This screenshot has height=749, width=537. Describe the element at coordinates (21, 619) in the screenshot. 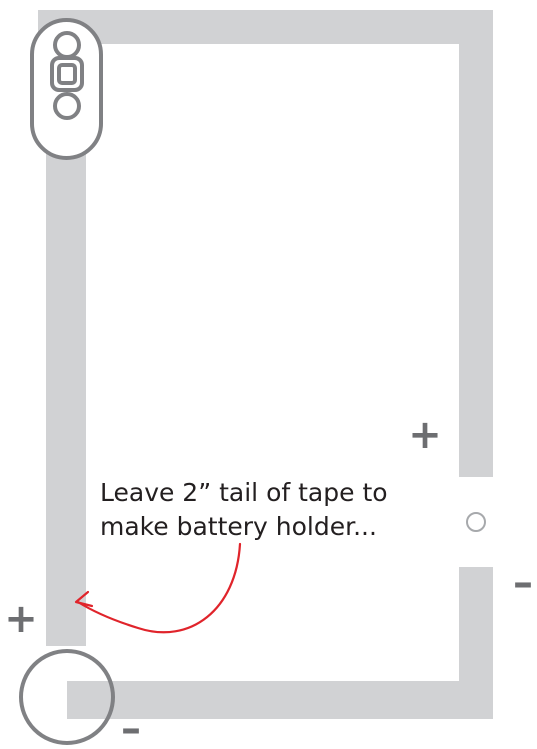

I see `battery-plus-symbol: +` at that location.